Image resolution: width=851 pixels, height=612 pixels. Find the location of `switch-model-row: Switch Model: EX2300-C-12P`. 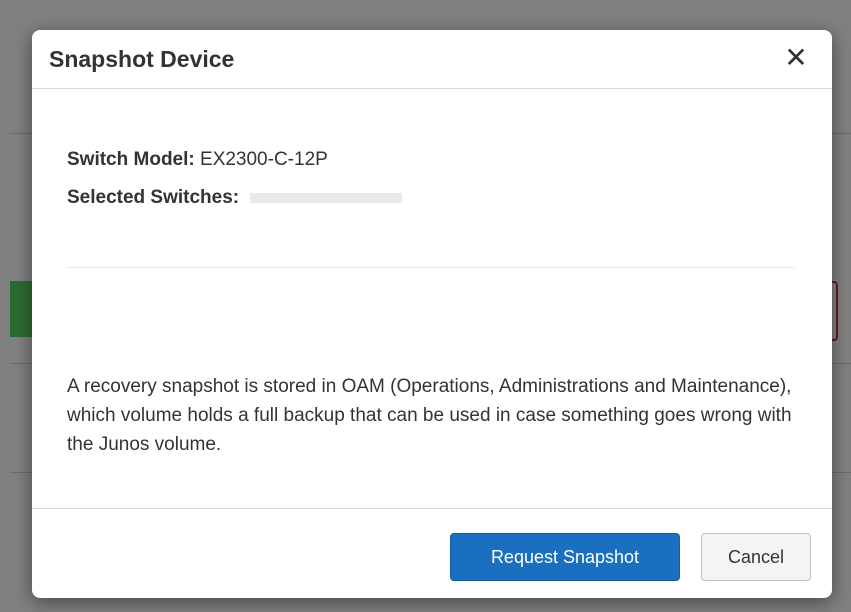

switch-model-row: Switch Model: EX2300-C-12P is located at coordinates (197, 160).